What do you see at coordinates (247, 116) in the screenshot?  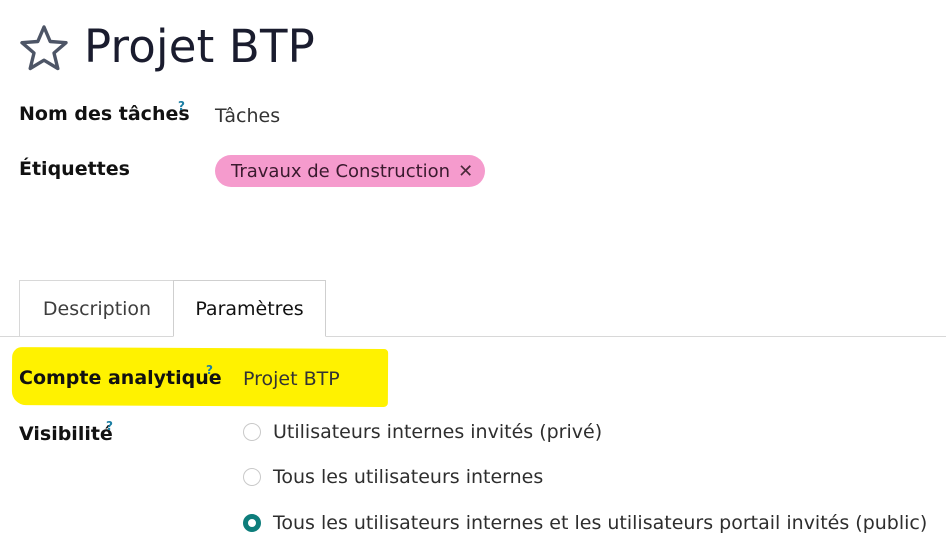 I see `task-name-field: Tâches` at bounding box center [247, 116].